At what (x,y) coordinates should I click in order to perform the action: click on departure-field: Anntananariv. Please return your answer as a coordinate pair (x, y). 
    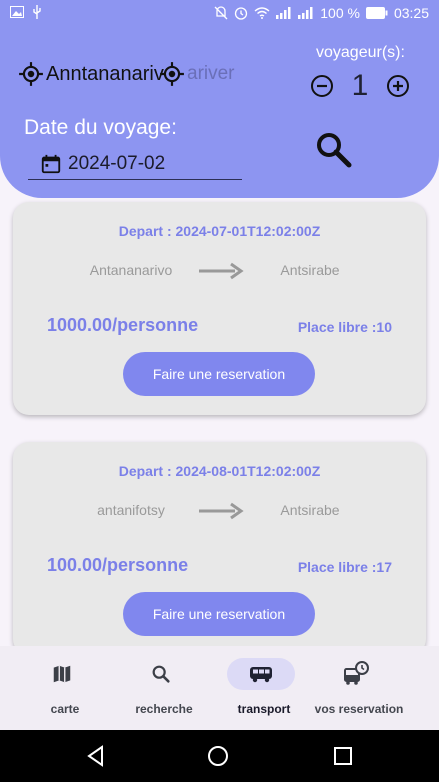
    Looking at the image, I should click on (91, 74).